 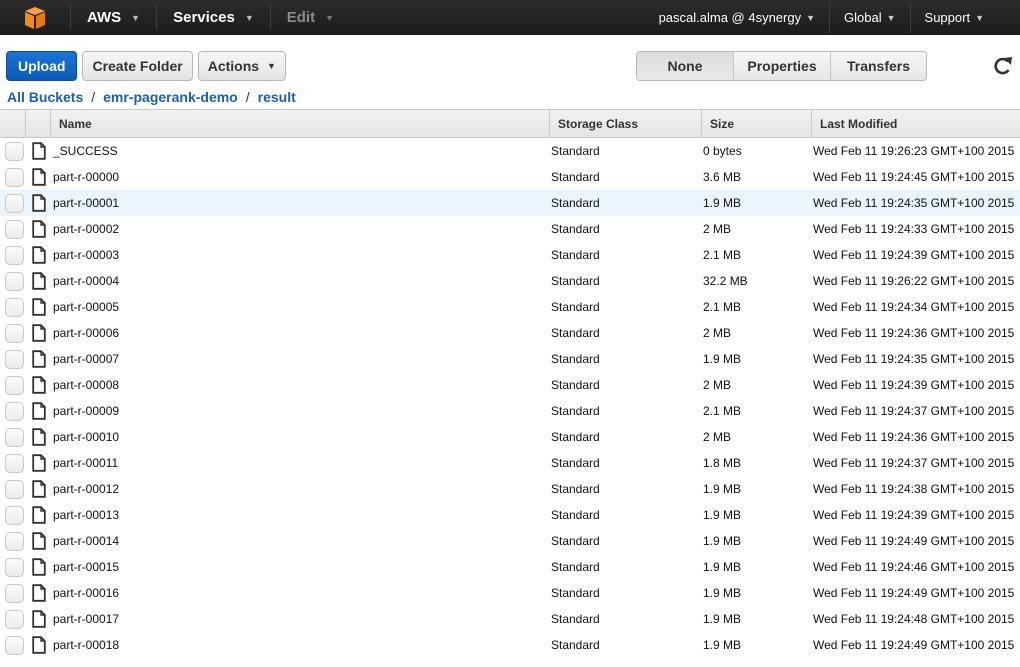 I want to click on file-name: part-r-00000, so click(x=300, y=177).